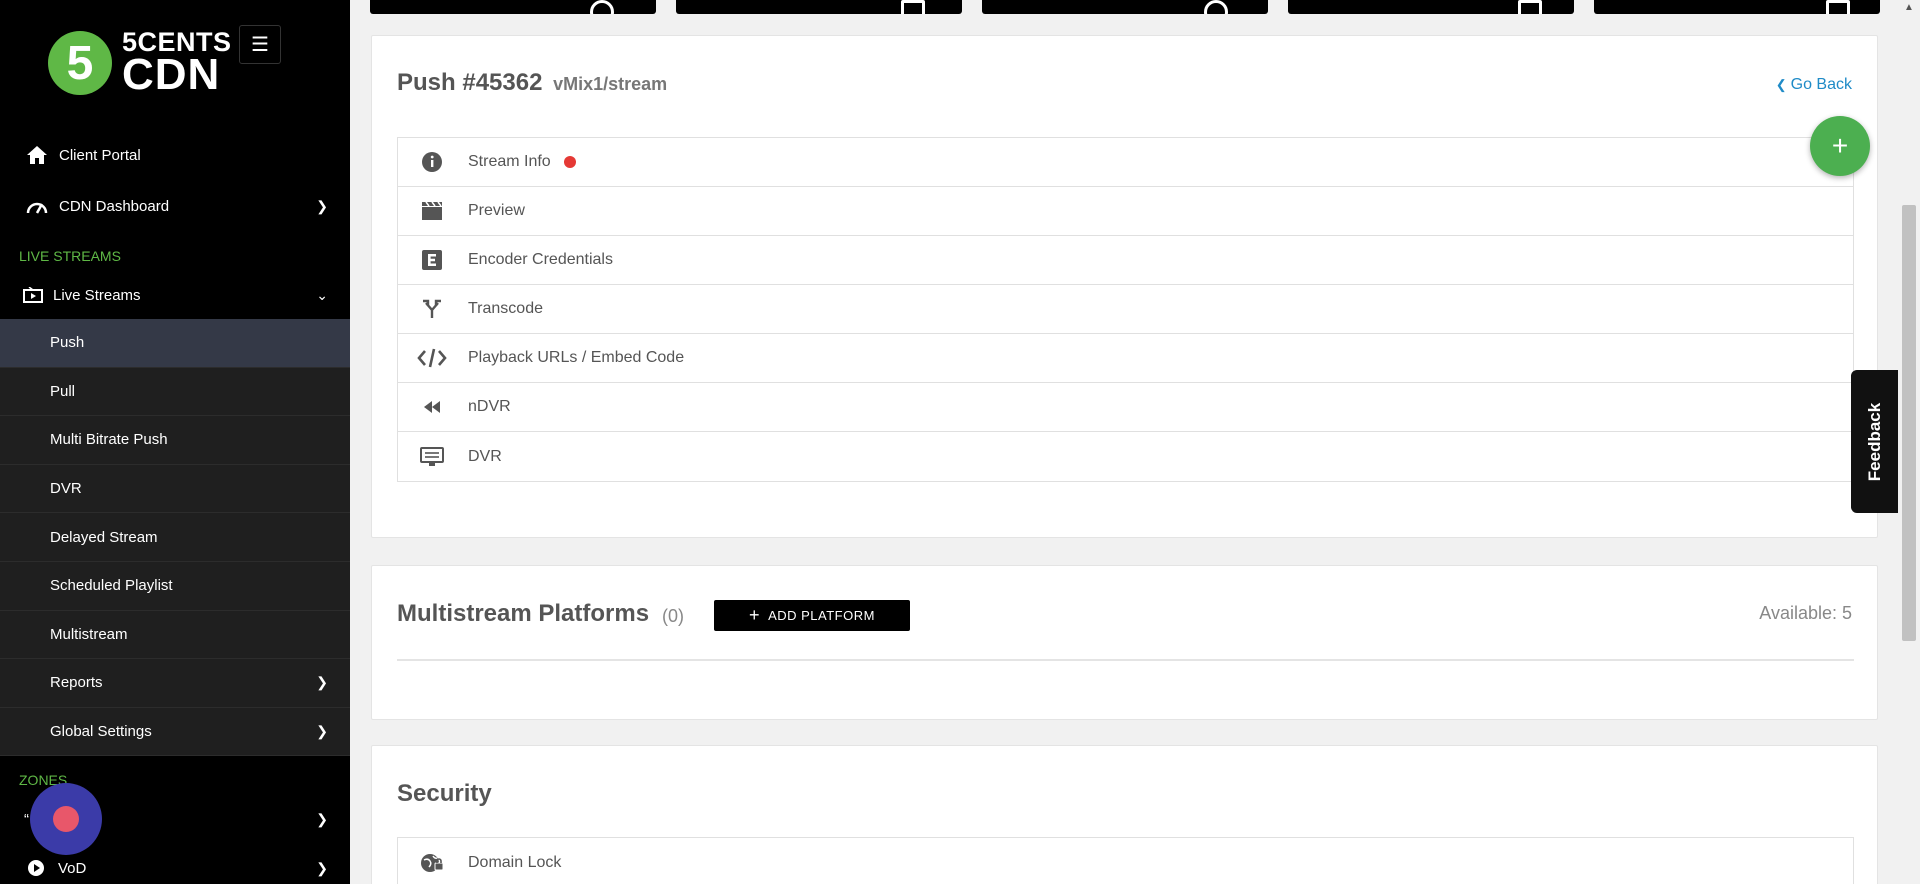 This screenshot has width=1920, height=884. What do you see at coordinates (89, 634) in the screenshot?
I see `sidebar-item-label: Multistream` at bounding box center [89, 634].